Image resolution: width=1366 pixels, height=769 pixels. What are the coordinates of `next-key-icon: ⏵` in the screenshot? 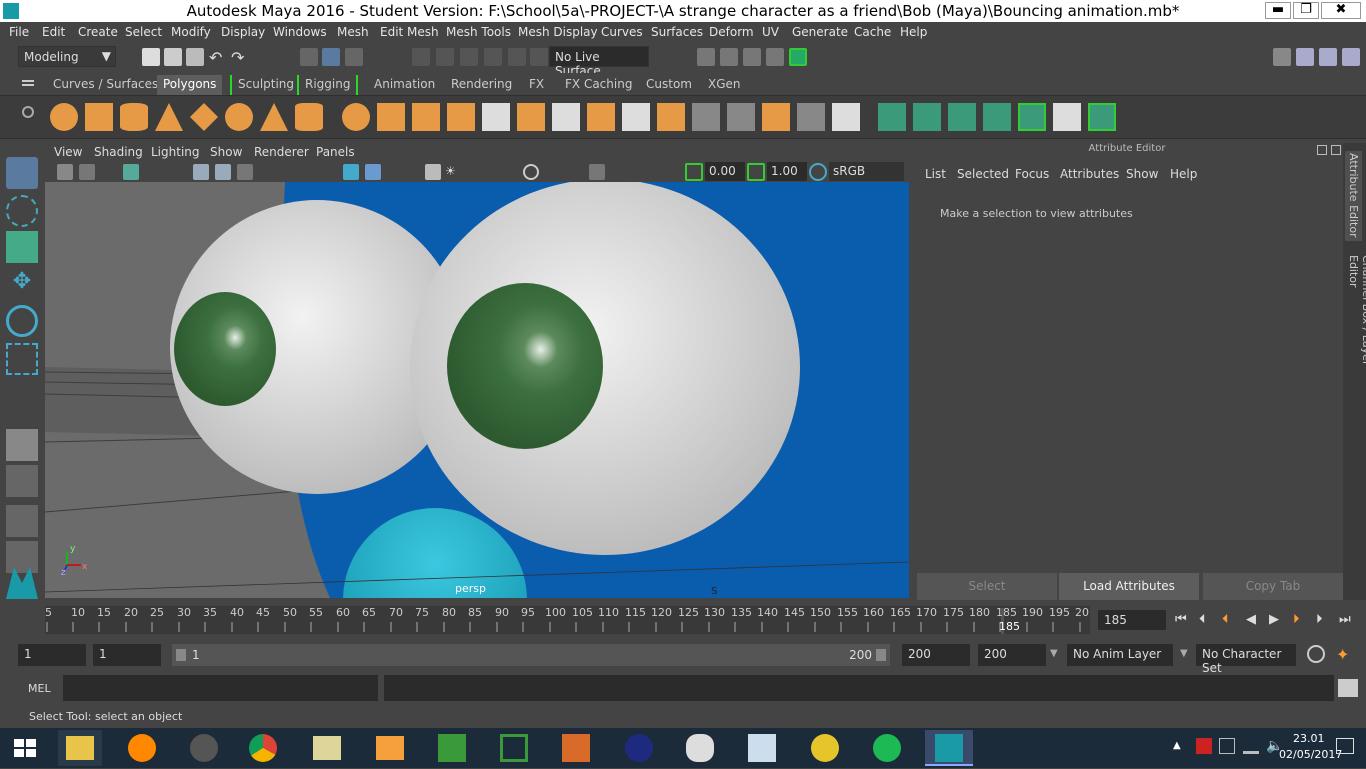 It's located at (1296, 619).